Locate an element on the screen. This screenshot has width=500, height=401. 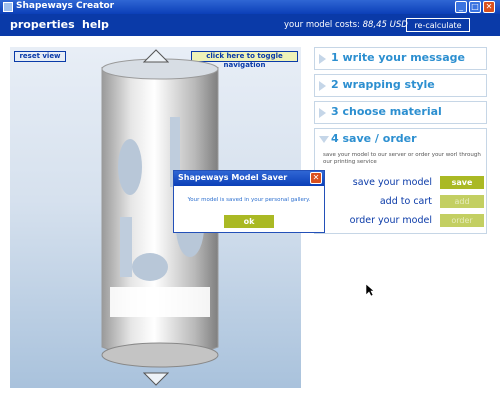
step-write-message: 1 write your message is located at coordinates (400, 58).